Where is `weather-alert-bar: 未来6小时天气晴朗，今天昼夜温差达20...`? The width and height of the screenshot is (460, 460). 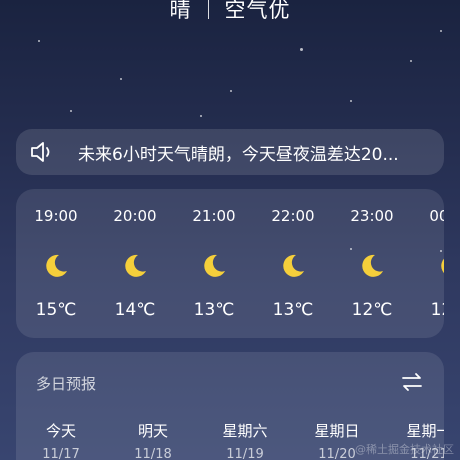
weather-alert-bar: 未来6小时天气晴朗，今天昼夜温差达20... is located at coordinates (230, 152).